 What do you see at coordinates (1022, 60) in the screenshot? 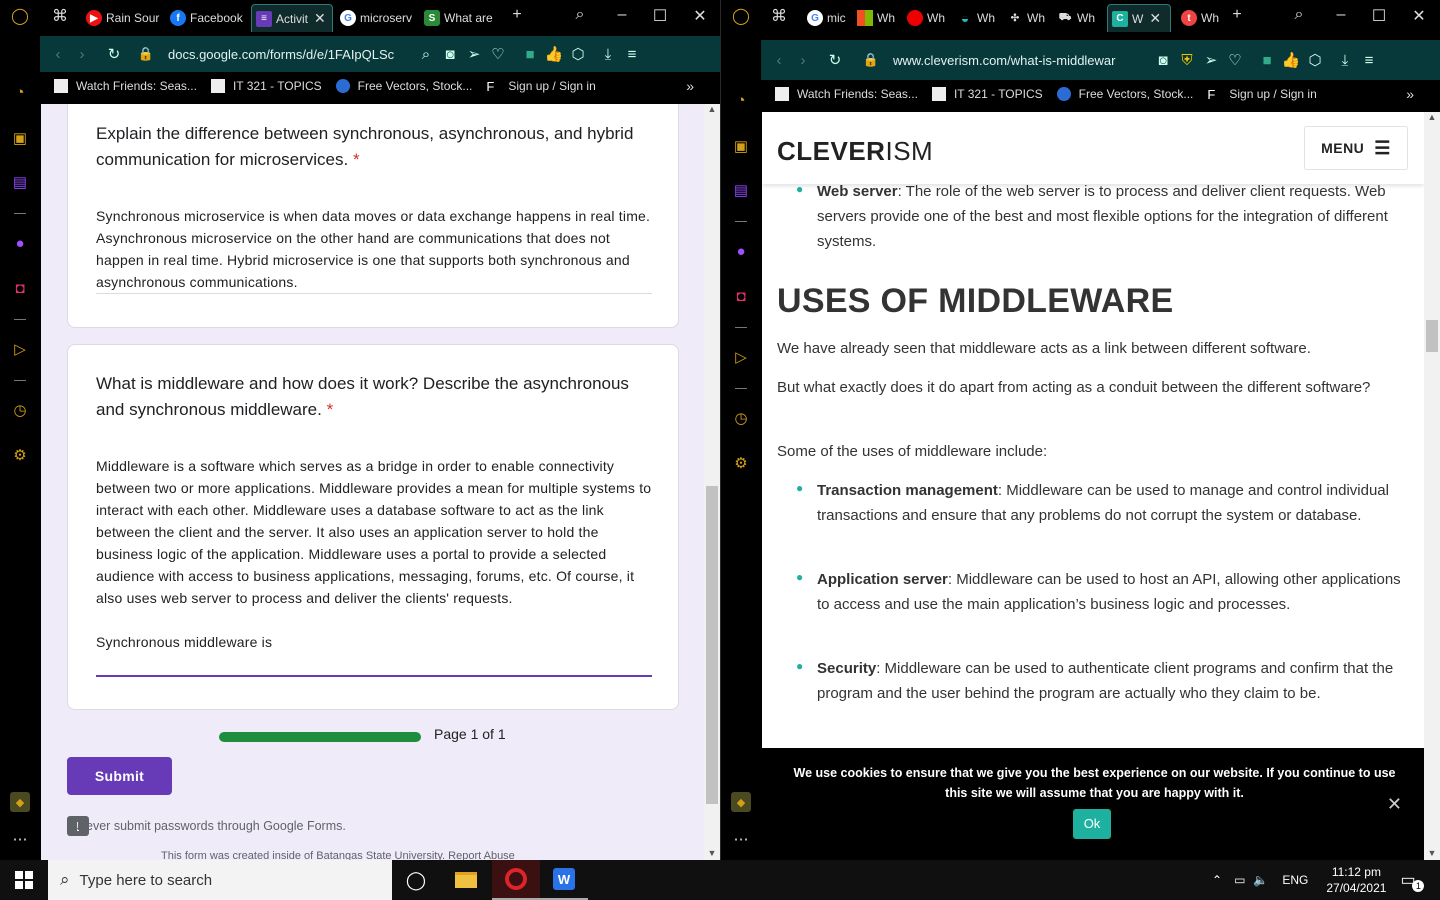
I see `url-field: www.cleverism.com/what-is-middlewar` at bounding box center [1022, 60].